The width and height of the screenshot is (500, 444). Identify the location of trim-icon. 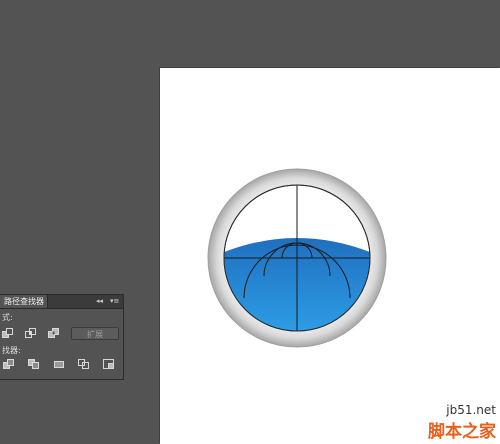
(34, 364).